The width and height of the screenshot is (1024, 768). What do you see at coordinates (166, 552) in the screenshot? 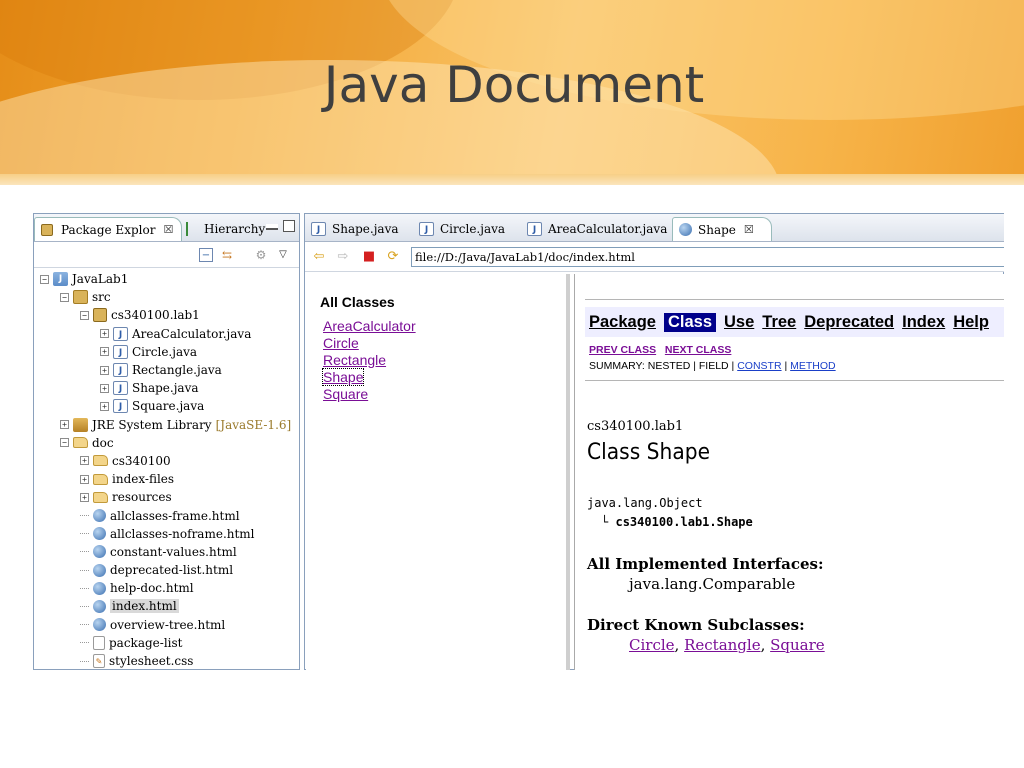
I see `tree-item-constant-values: constant-values.html` at bounding box center [166, 552].